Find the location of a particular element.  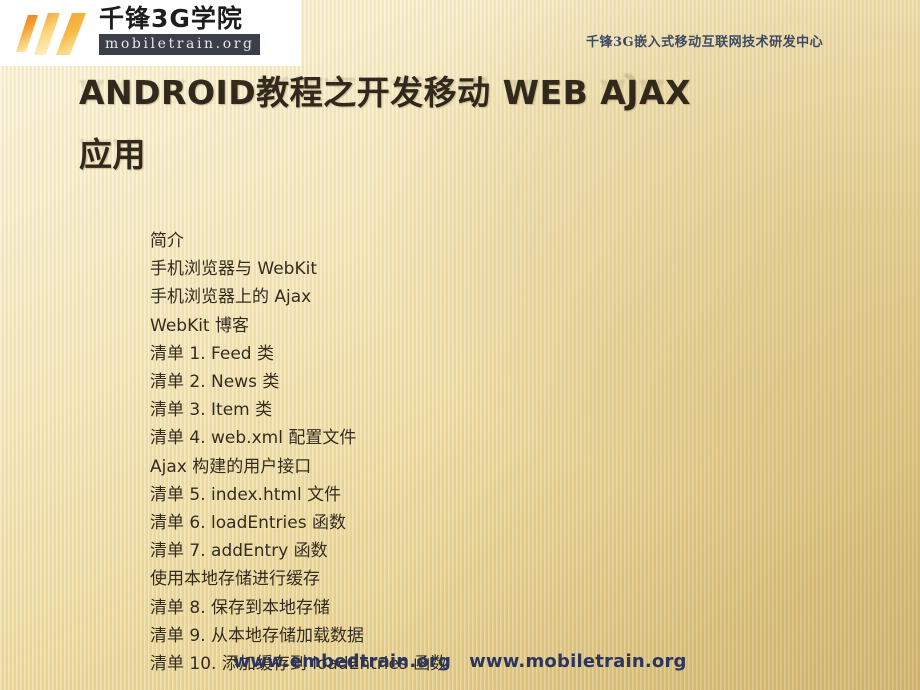

list-item: 清单 7. addEntry 函数 is located at coordinates (239, 551).